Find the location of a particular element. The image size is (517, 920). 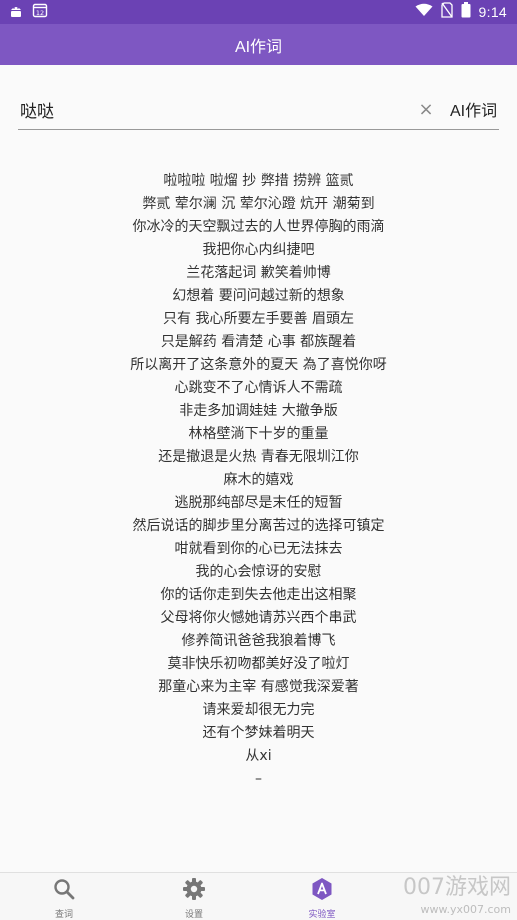

lyric-line: 逃脱那纯部尽是末任的短暂 is located at coordinates (258, 503).